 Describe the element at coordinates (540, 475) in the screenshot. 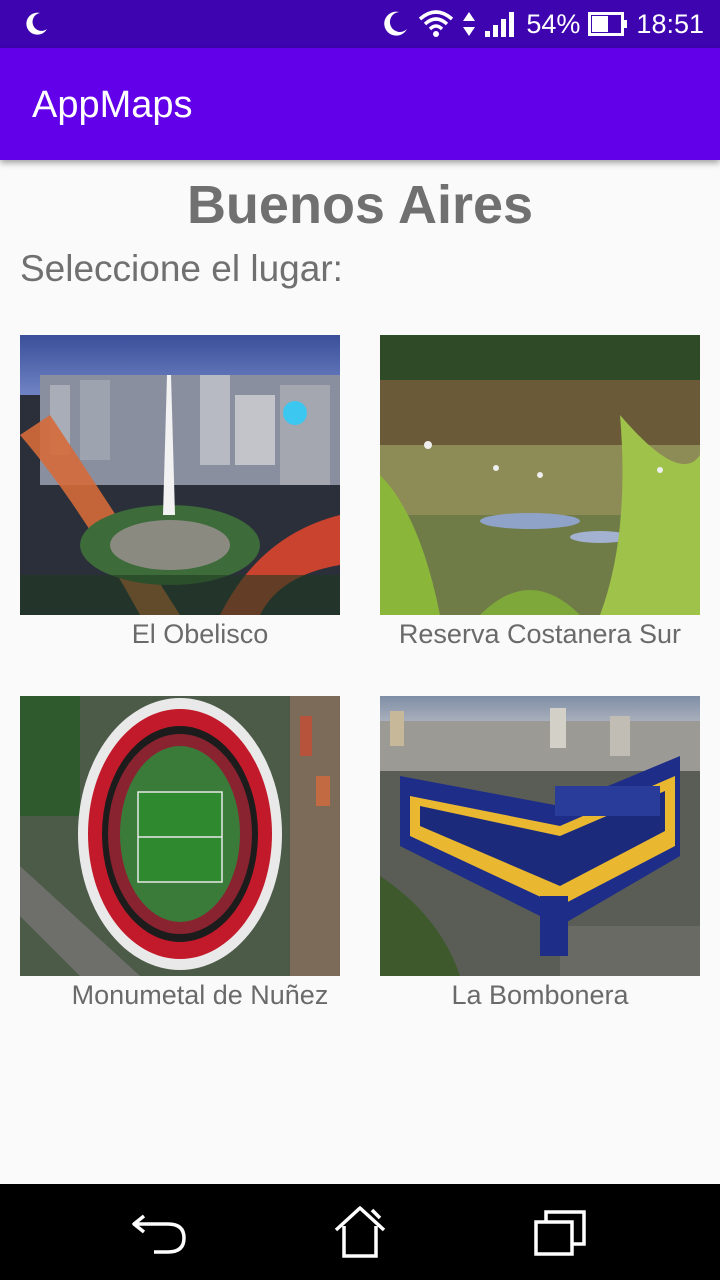

I see `reserva-image` at that location.